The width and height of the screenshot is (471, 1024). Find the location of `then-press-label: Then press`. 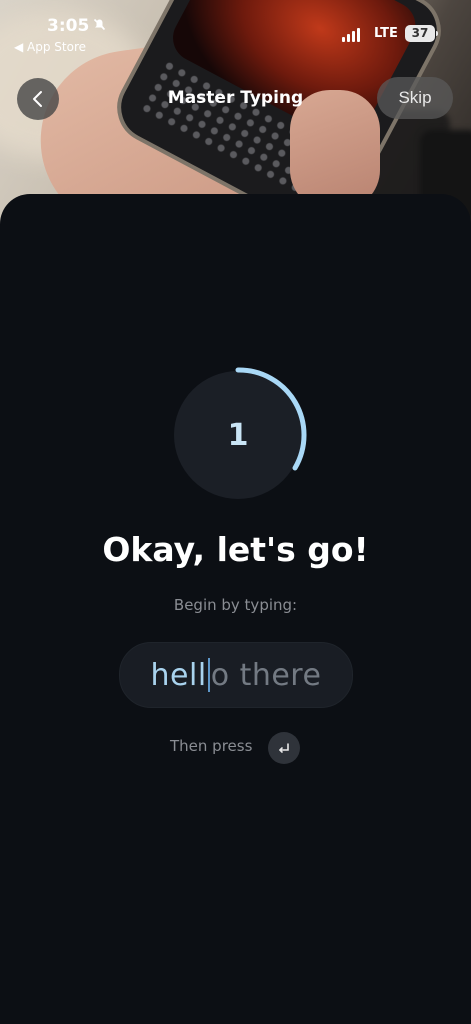

then-press-label: Then press is located at coordinates (211, 746).